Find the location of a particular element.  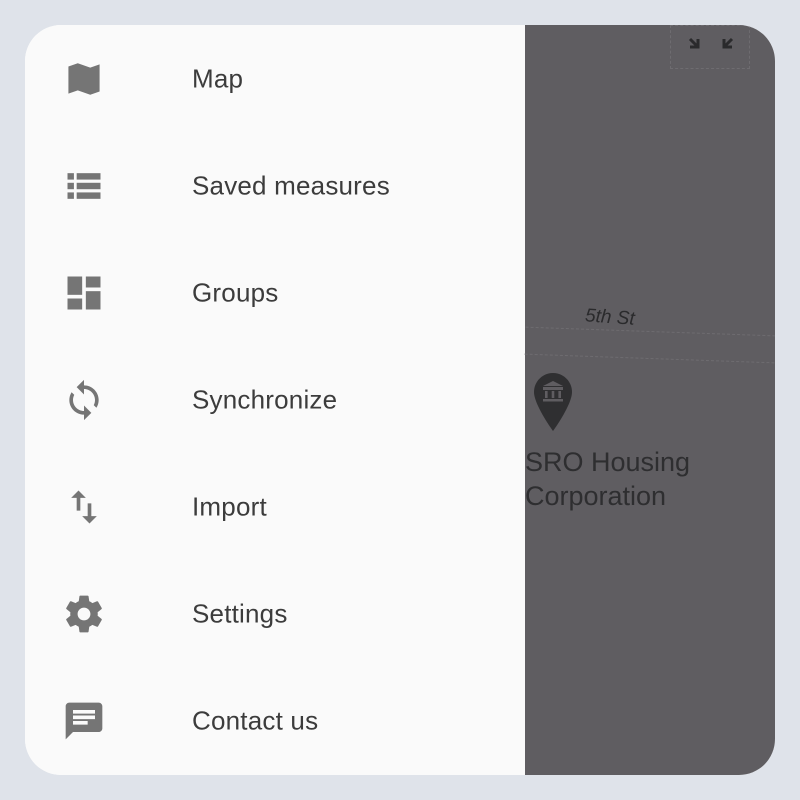

menu-item-import: Import is located at coordinates (275, 506).